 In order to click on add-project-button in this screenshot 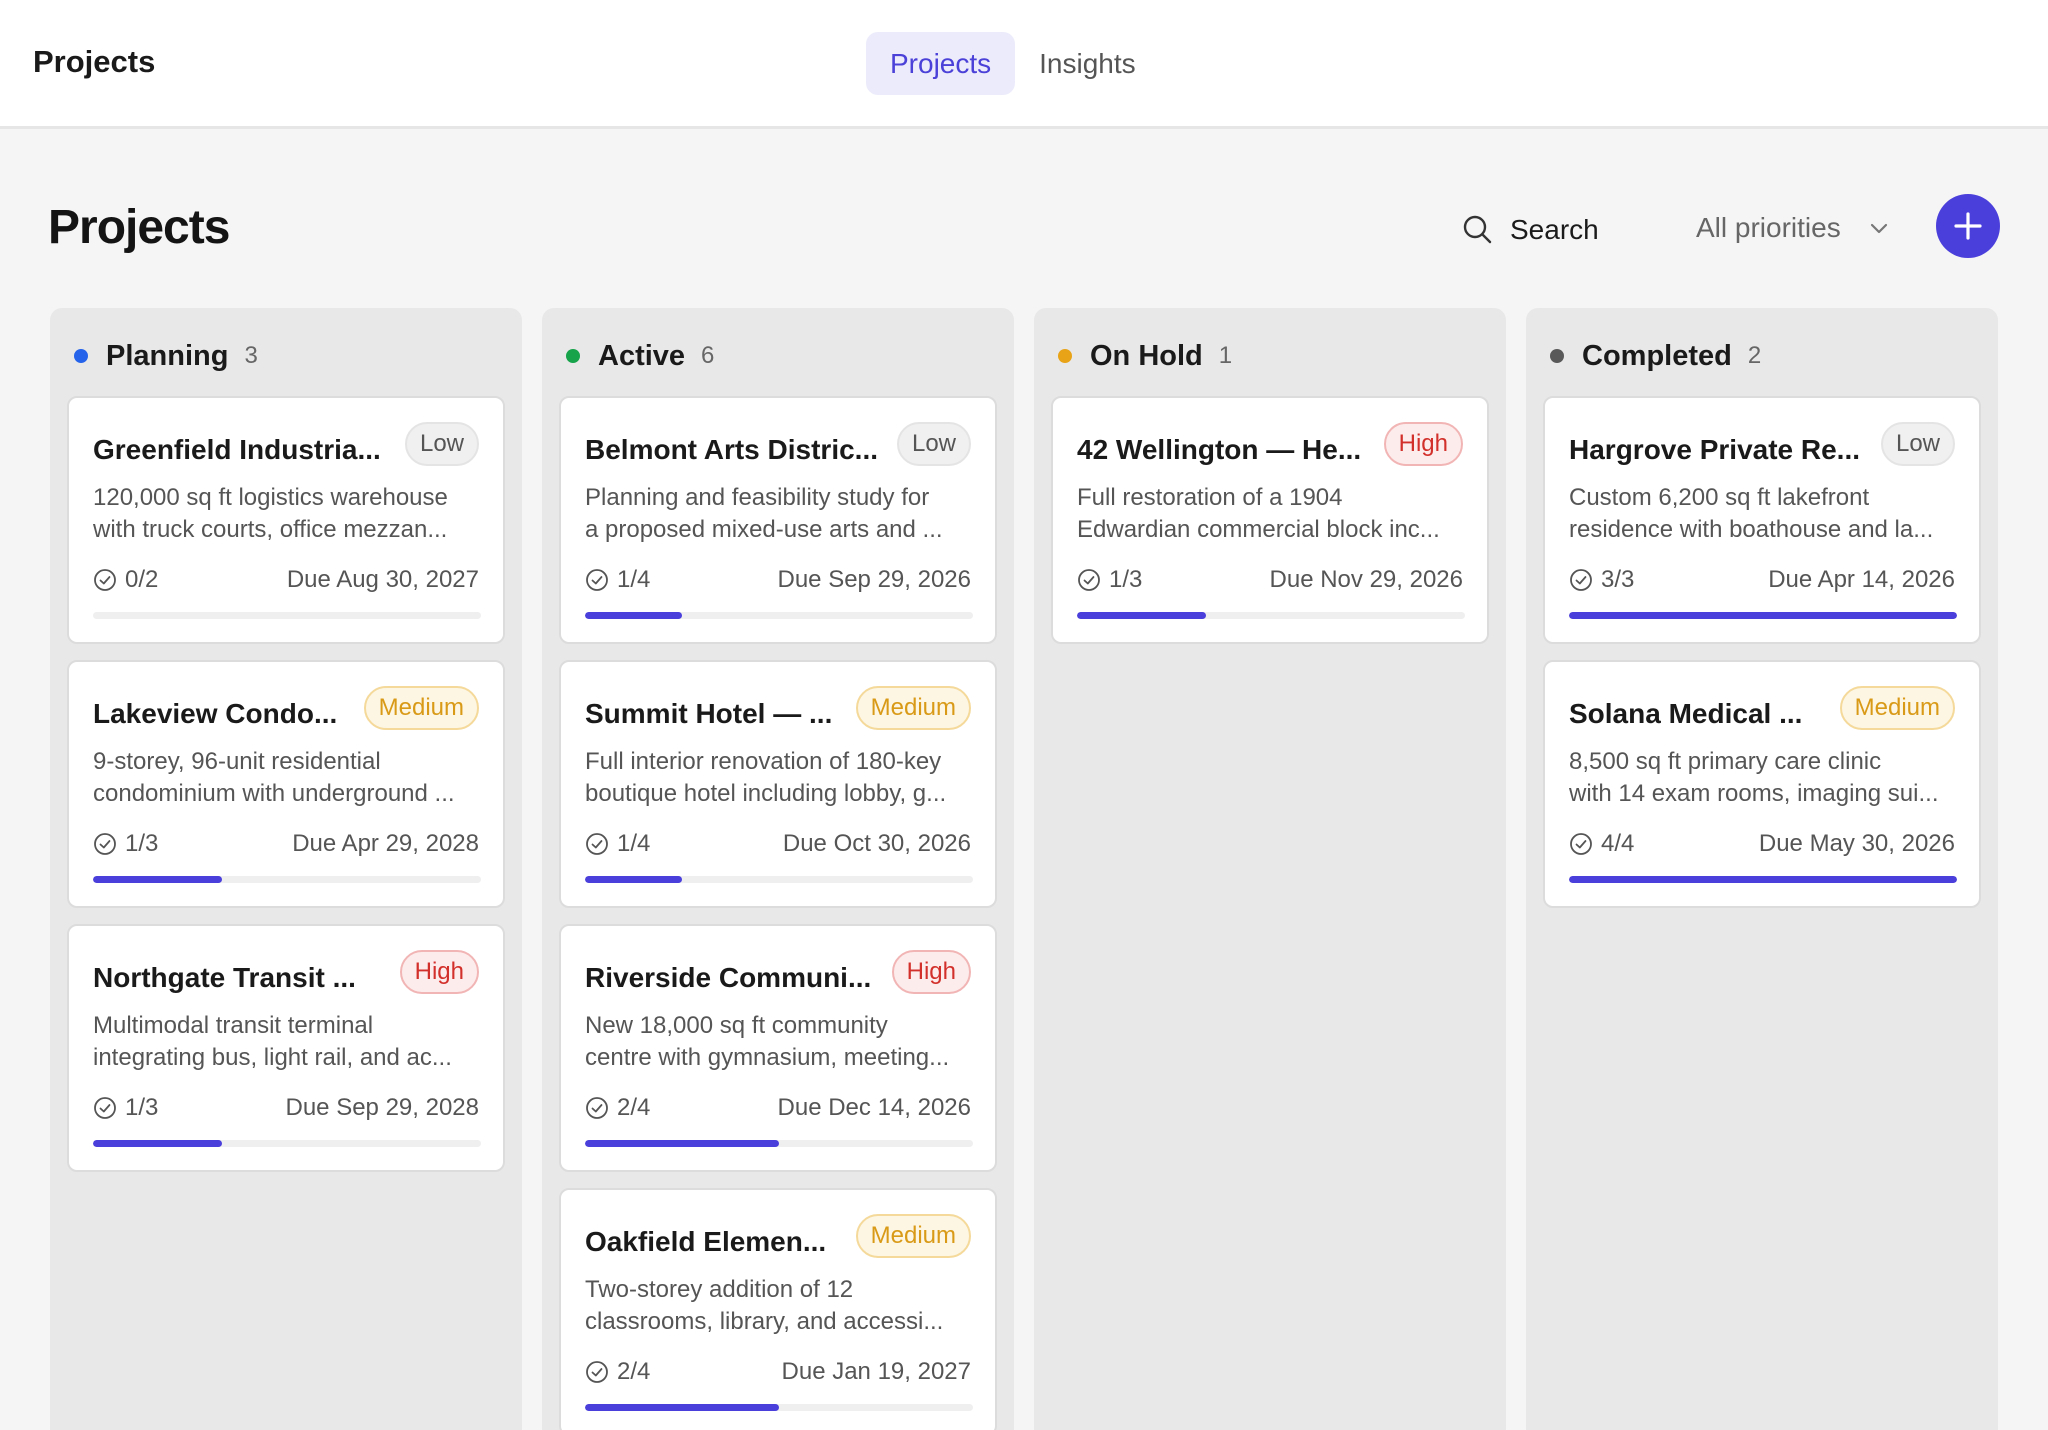, I will do `click(1968, 226)`.